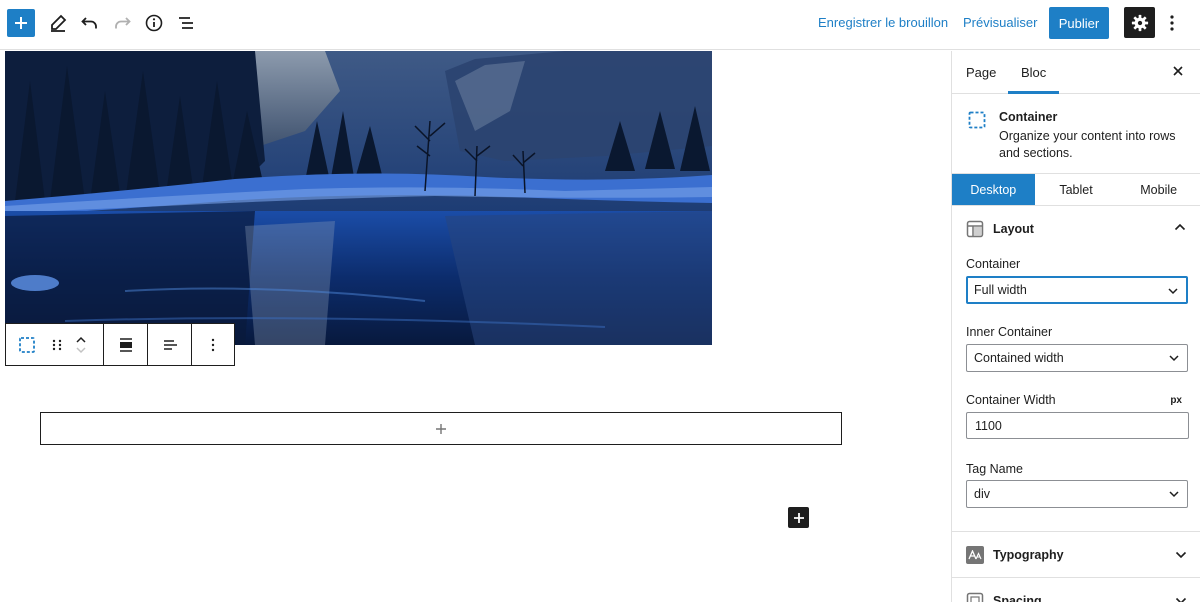 The width and height of the screenshot is (1200, 602). Describe the element at coordinates (975, 555) in the screenshot. I see `typography-icon` at that location.